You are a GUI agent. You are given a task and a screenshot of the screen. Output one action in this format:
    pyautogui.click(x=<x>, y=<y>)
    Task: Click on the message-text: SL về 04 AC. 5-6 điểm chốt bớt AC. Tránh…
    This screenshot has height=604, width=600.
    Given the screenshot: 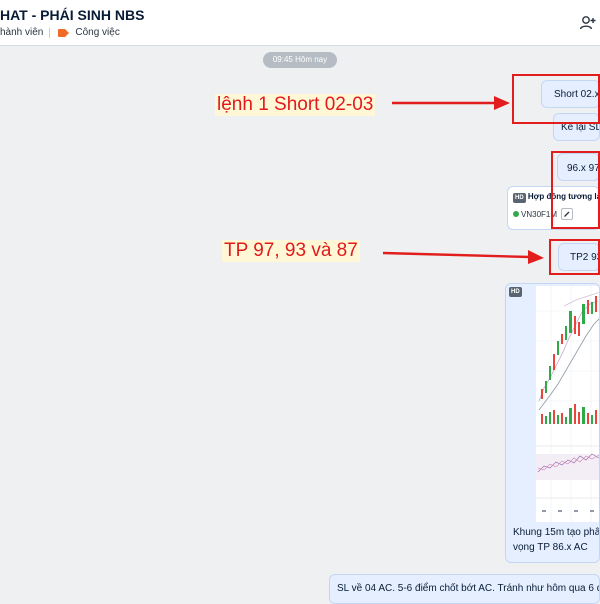 What is the action you would take?
    pyautogui.click(x=468, y=588)
    